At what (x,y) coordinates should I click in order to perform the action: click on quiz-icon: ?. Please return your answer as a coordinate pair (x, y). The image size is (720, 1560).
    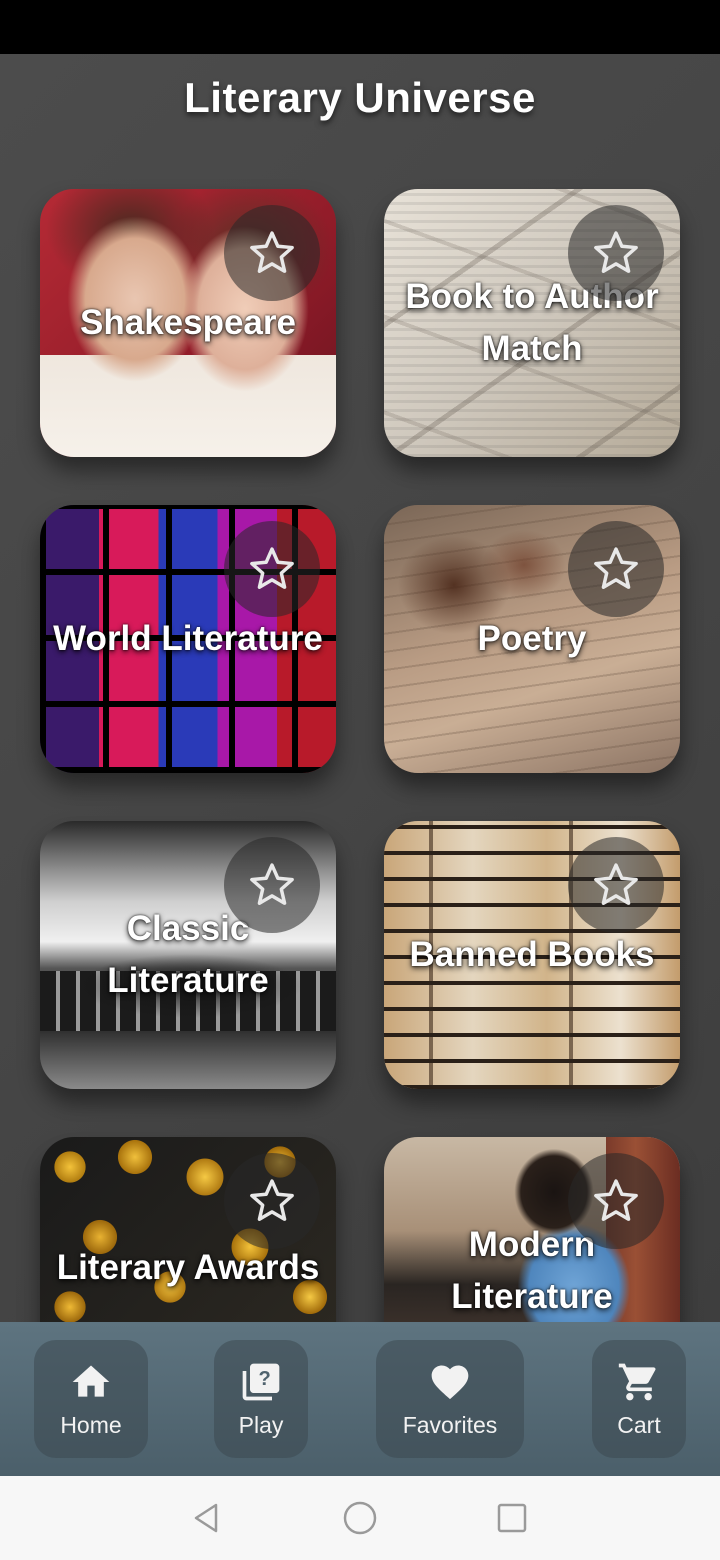
    Looking at the image, I should click on (261, 1381).